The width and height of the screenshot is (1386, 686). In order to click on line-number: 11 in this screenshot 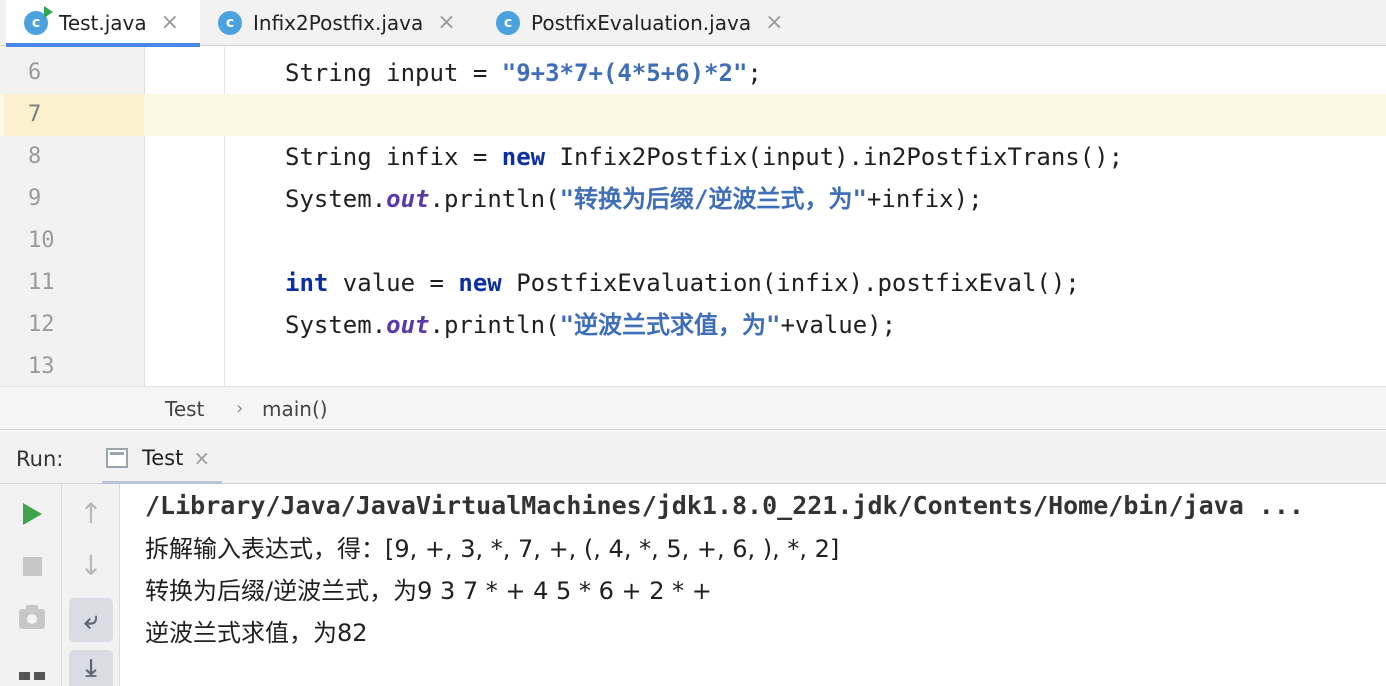, I will do `click(41, 282)`.